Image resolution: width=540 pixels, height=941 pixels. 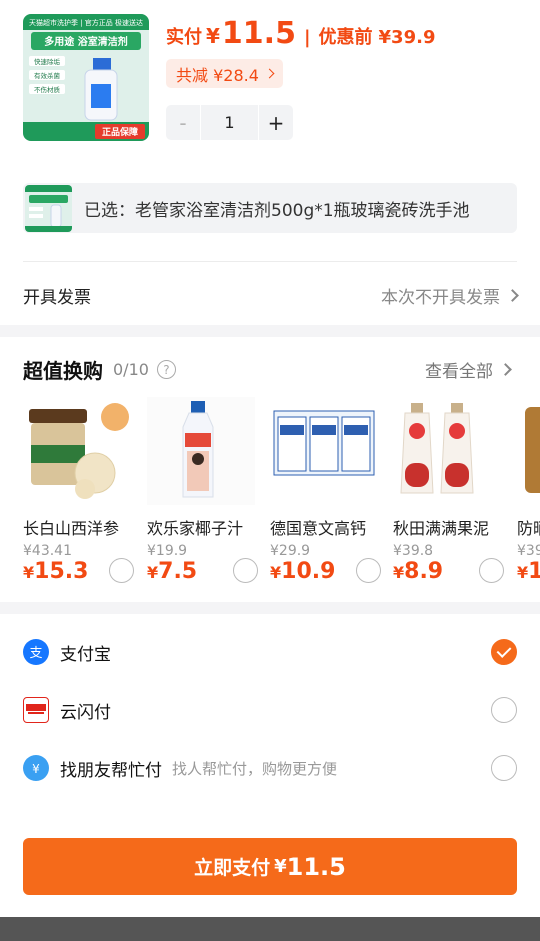 What do you see at coordinates (229, 122) in the screenshot?
I see `quantity-value: 1` at bounding box center [229, 122].